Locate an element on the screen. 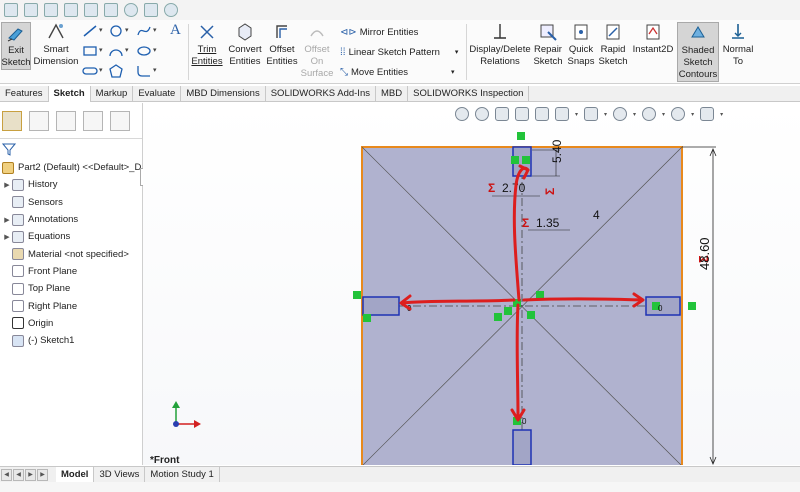 The height and width of the screenshot is (492, 800). tab-mbd-dimensions: MBD Dimensions is located at coordinates (223, 94).